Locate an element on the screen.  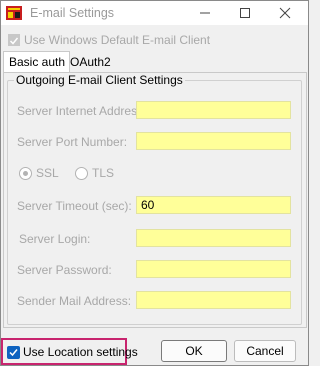
maximize-icon is located at coordinates (245, 13).